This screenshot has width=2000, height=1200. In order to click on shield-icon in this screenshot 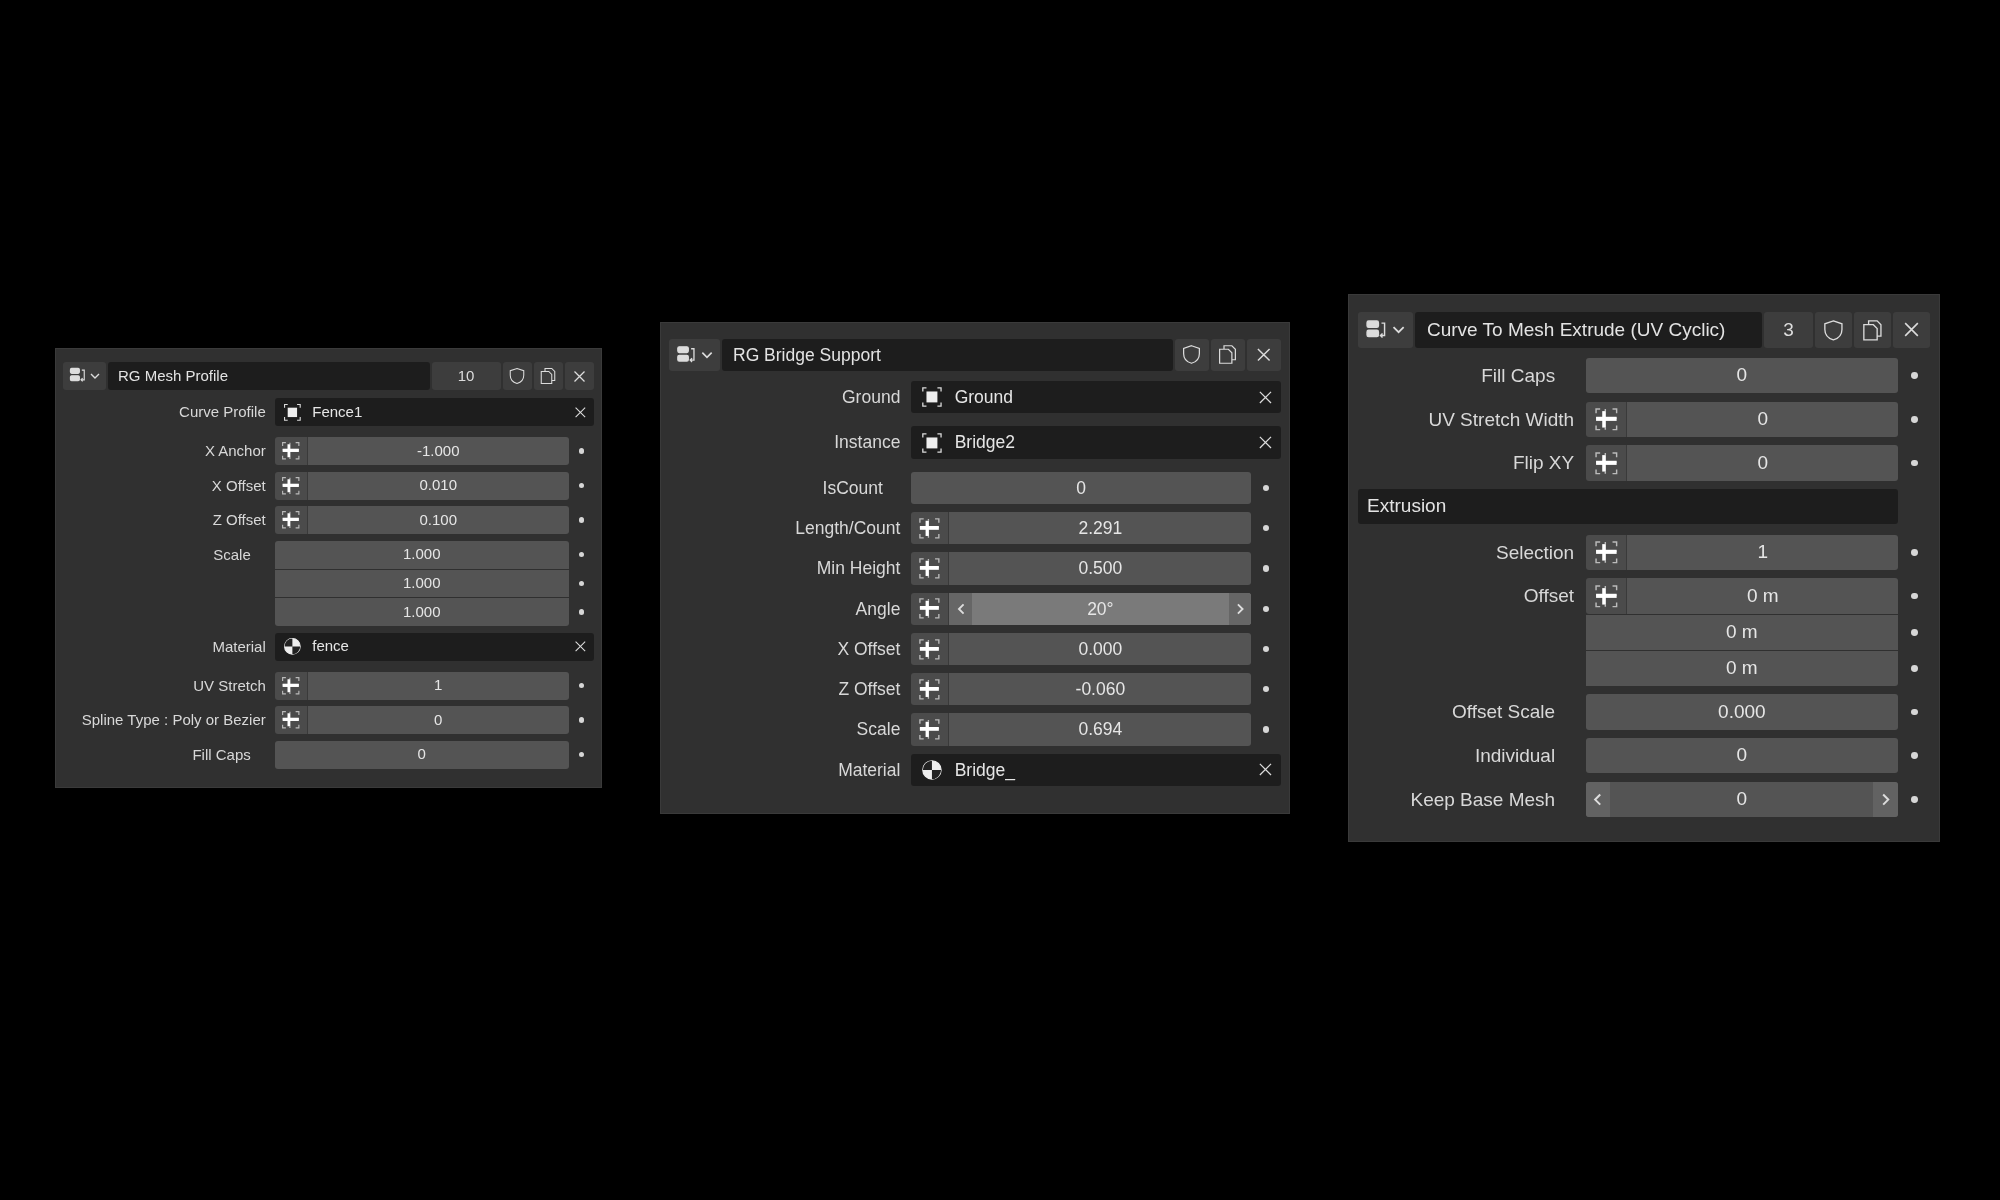, I will do `click(1834, 330)`.